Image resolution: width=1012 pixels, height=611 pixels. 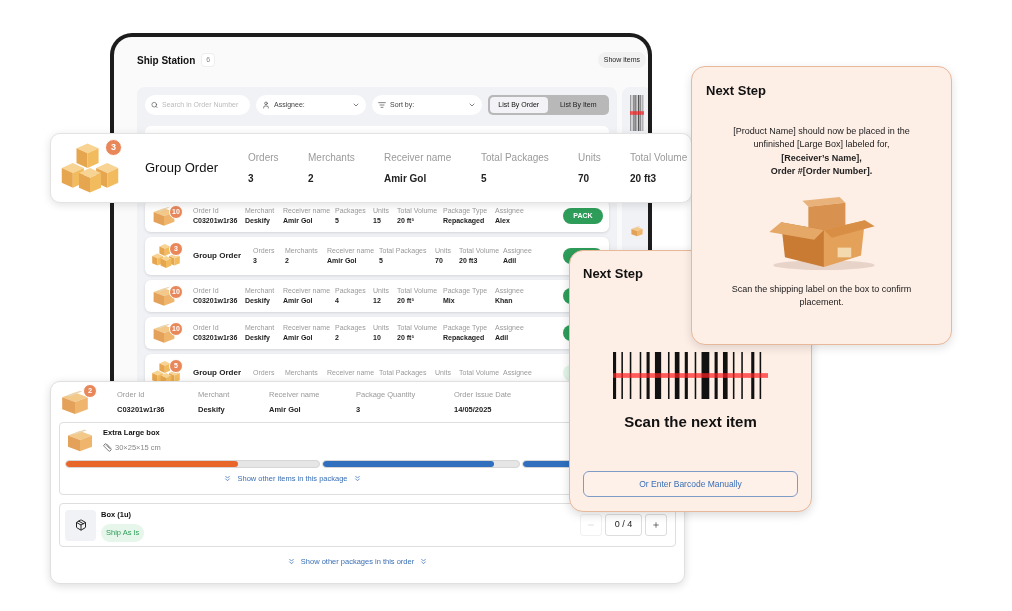 I want to click on count-badge: 3, so click(x=113, y=147).